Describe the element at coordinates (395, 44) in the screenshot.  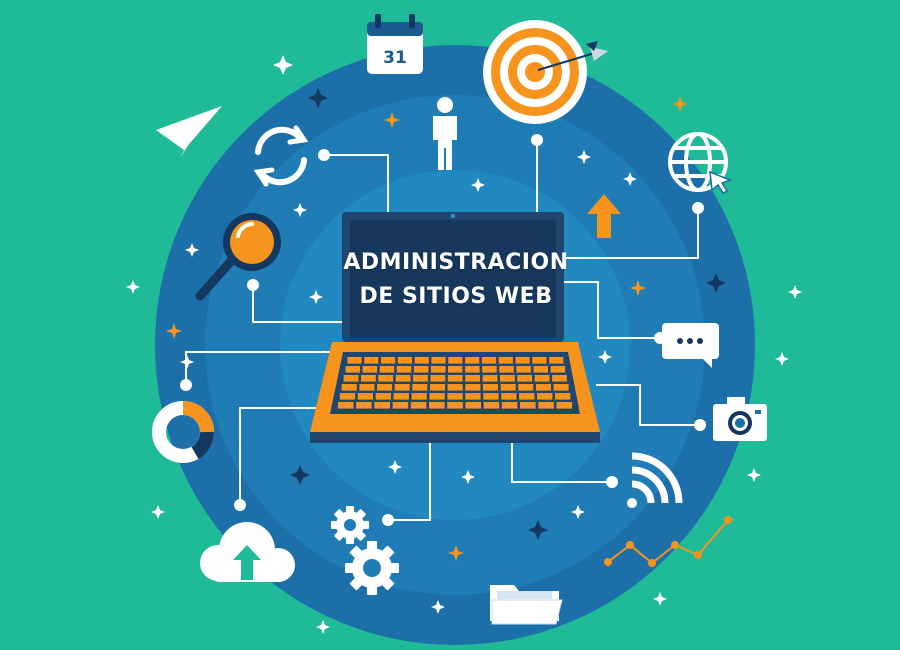
I see `calendar-icon: 31` at that location.